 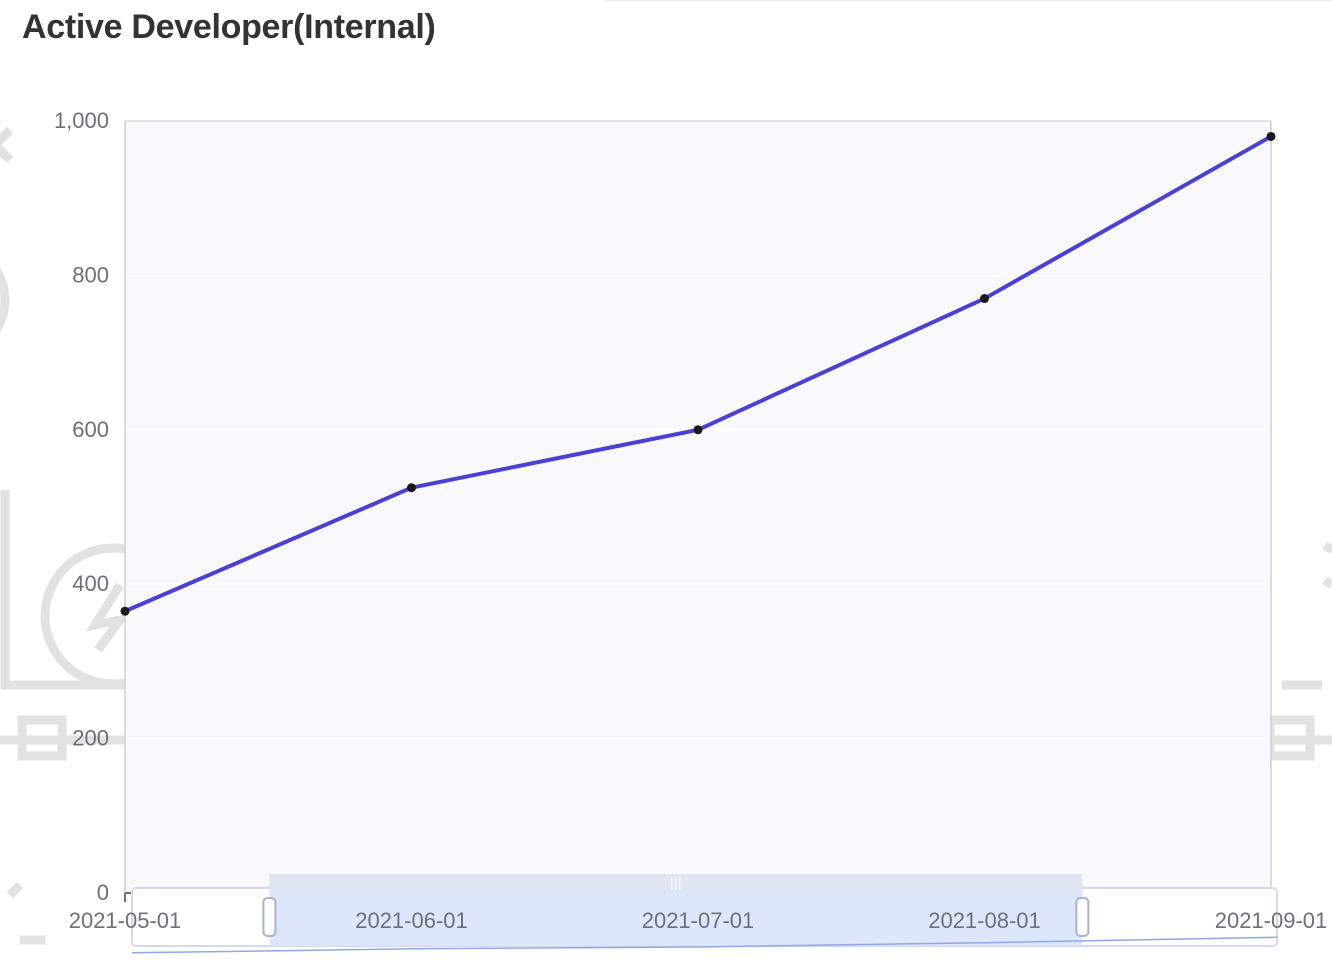 What do you see at coordinates (984, 920) in the screenshot?
I see `x-tick-label: 2021-08-01` at bounding box center [984, 920].